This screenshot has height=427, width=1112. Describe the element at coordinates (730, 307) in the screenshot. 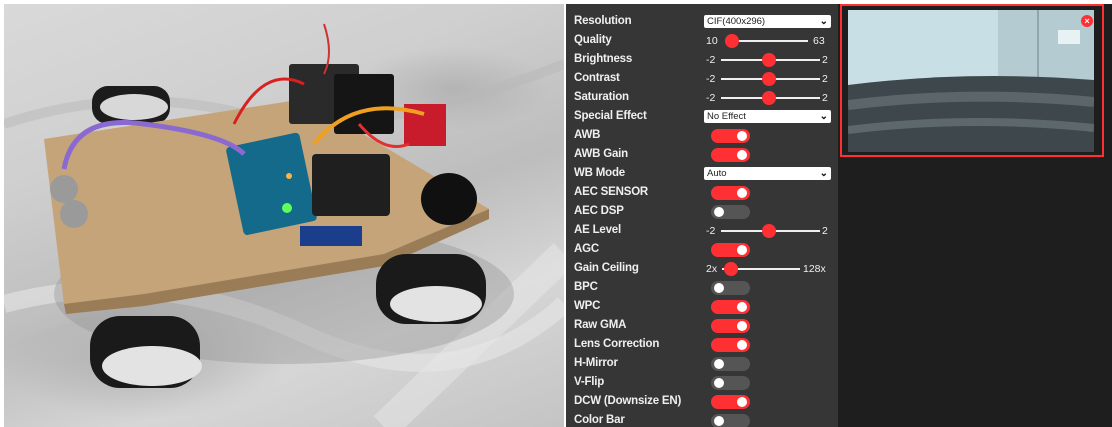

I see `wpc-toggle` at that location.